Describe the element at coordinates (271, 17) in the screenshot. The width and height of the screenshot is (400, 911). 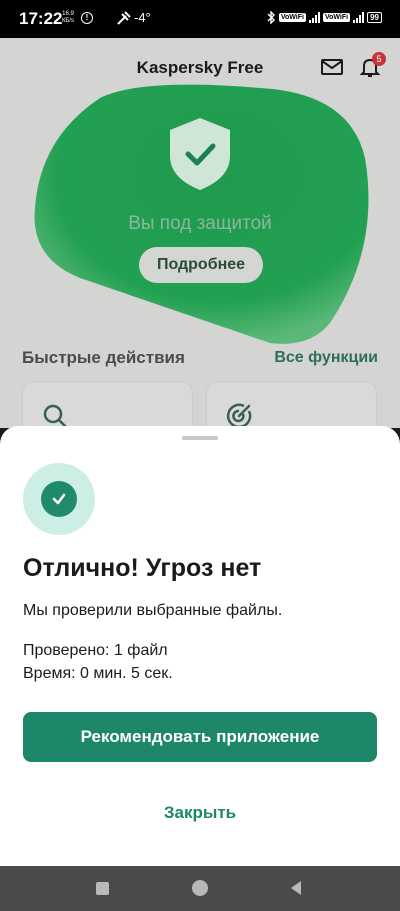
I see `bluetooth-icon` at that location.